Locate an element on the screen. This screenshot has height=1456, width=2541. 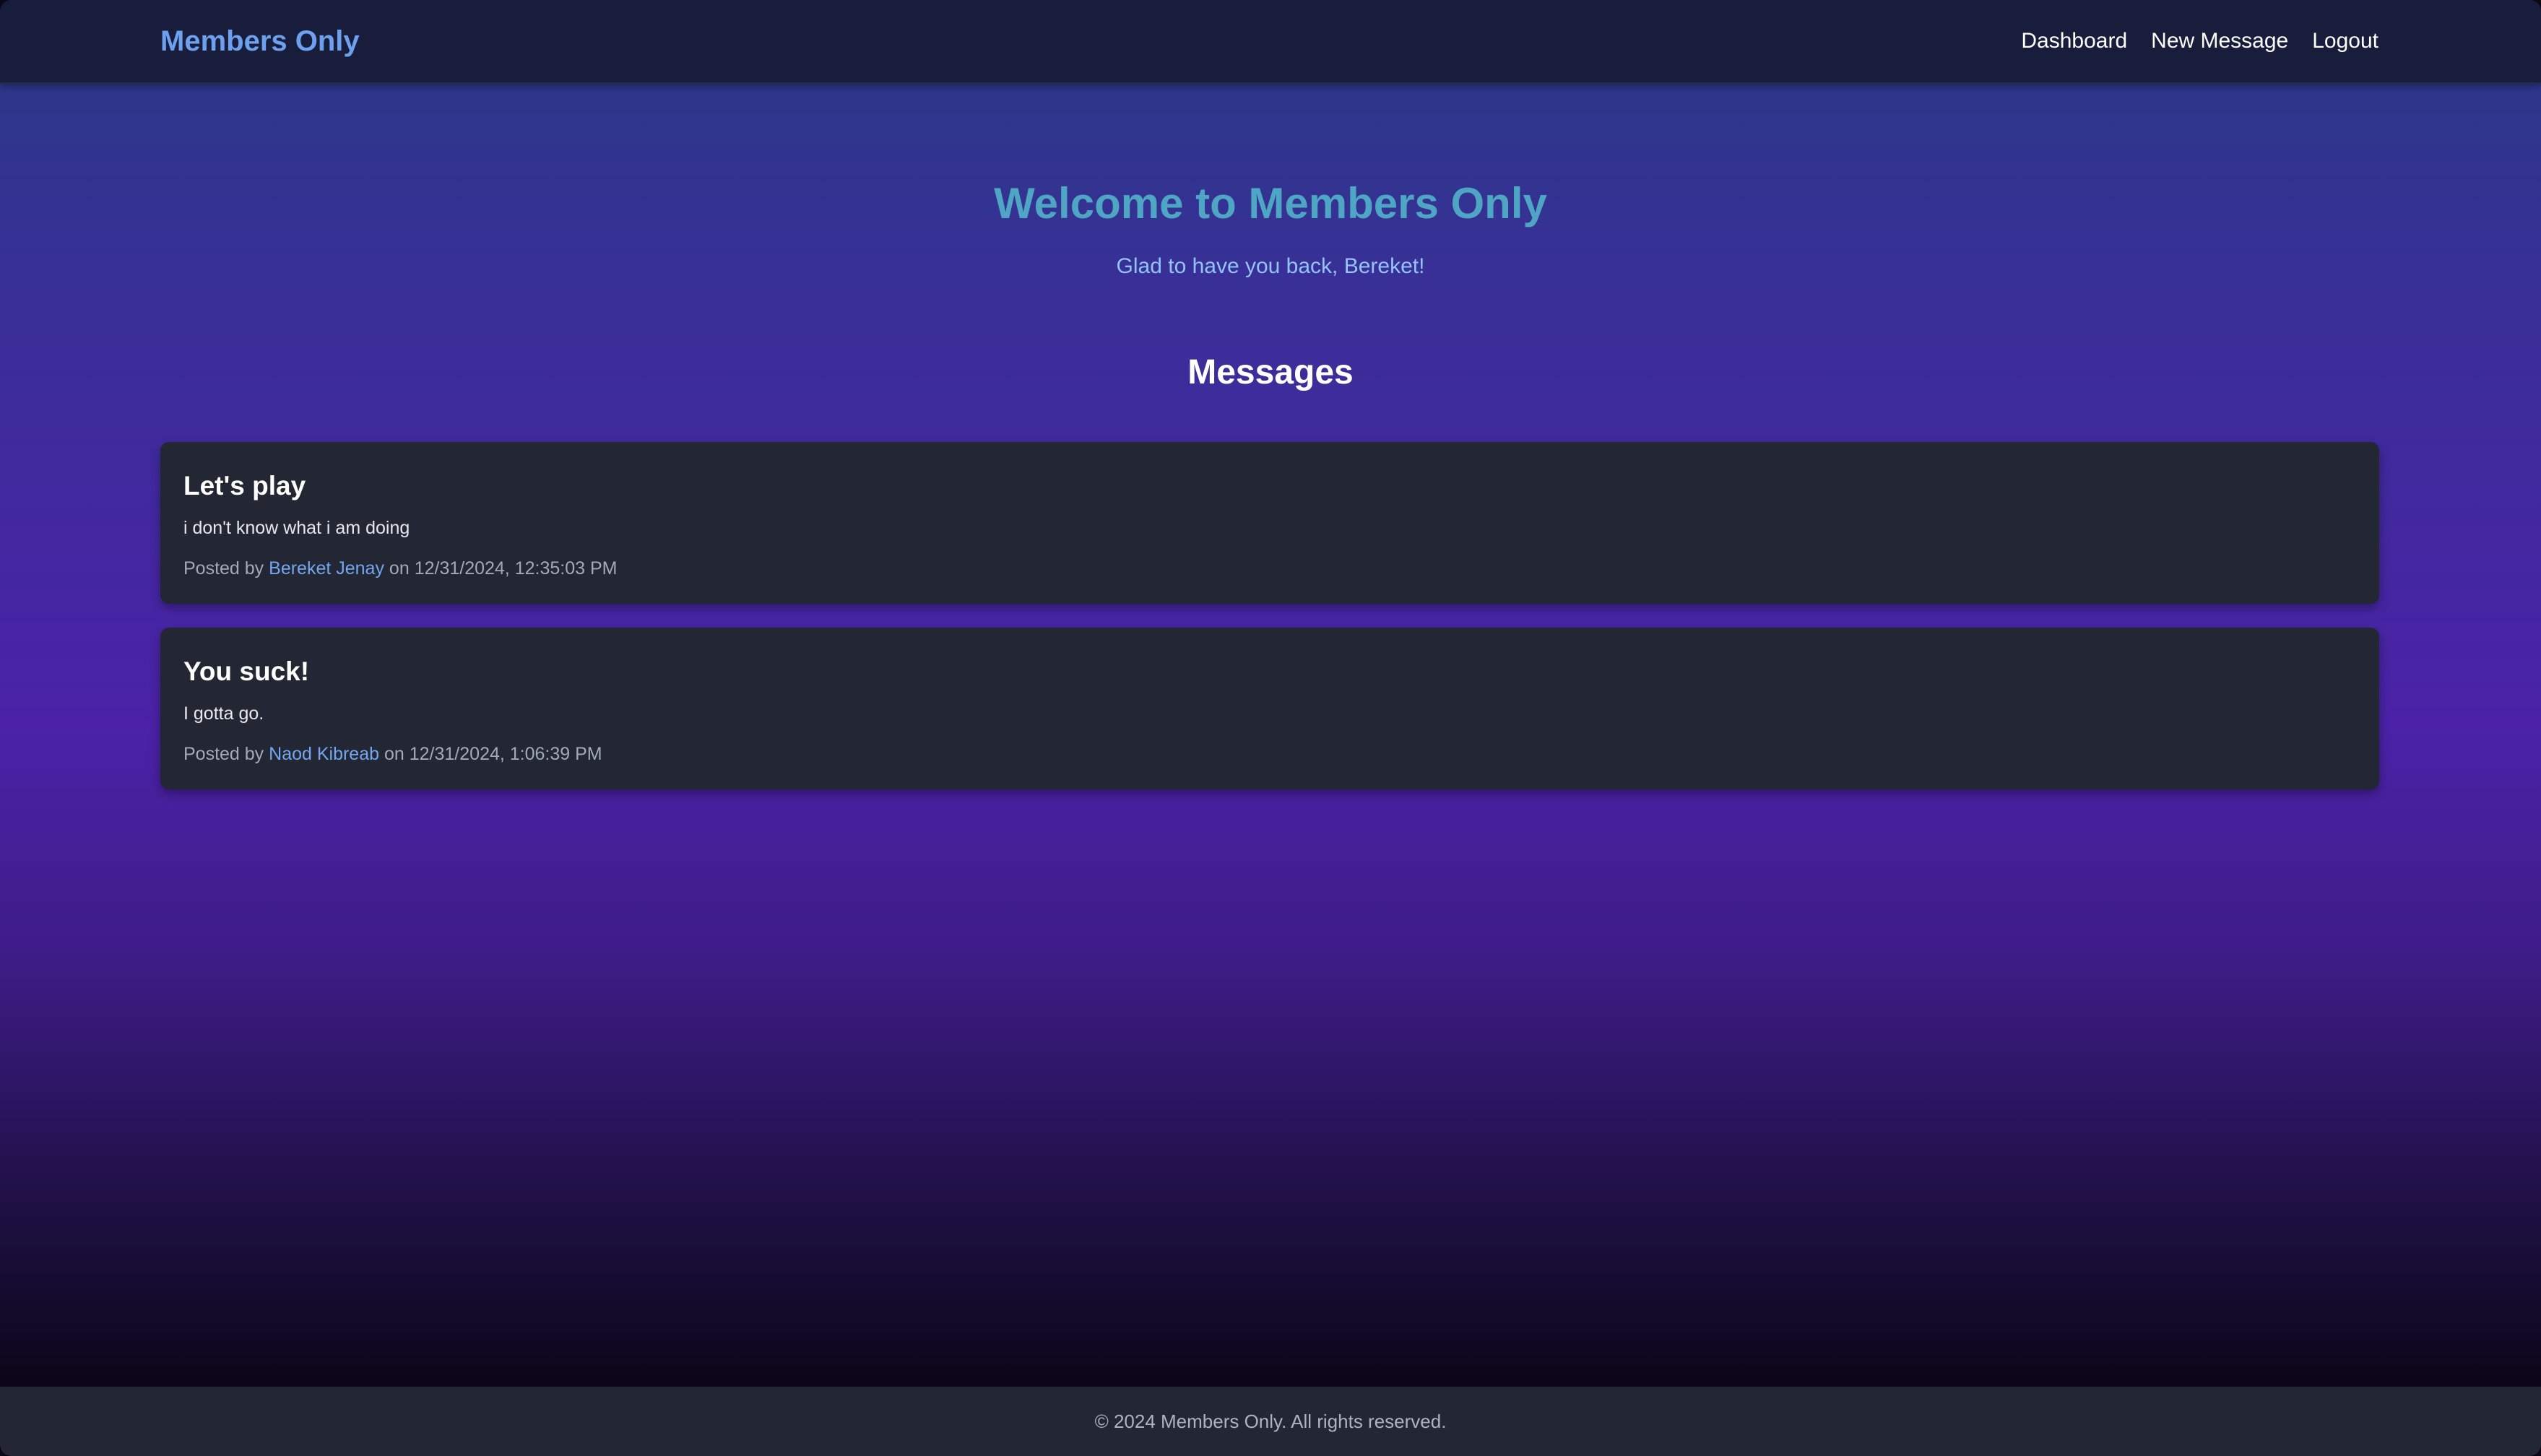
message-body: I gotta go. is located at coordinates (223, 713).